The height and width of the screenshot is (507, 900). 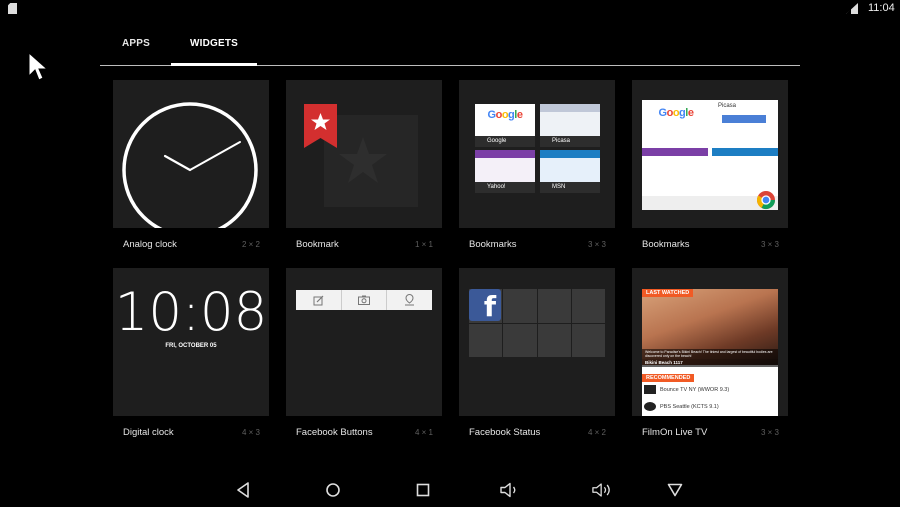 What do you see at coordinates (319, 300) in the screenshot?
I see `edit-icon` at bounding box center [319, 300].